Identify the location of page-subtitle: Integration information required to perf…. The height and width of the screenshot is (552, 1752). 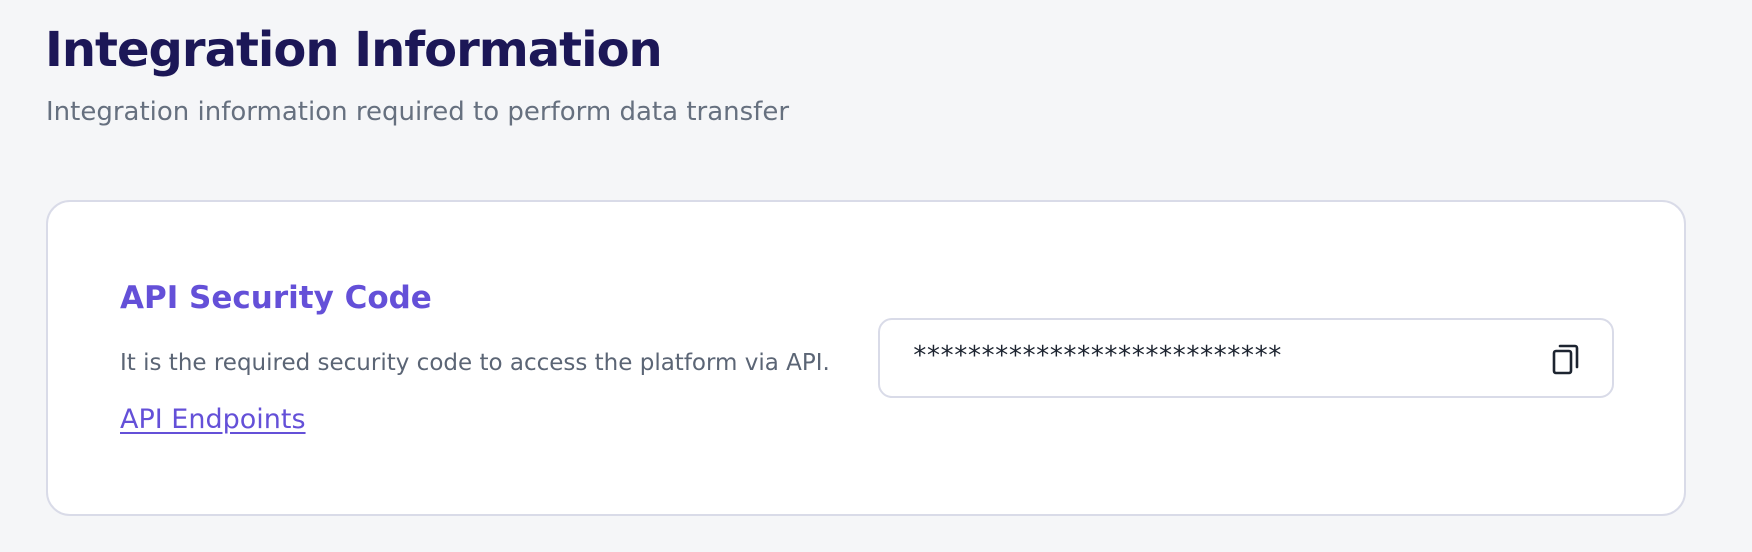
(418, 112).